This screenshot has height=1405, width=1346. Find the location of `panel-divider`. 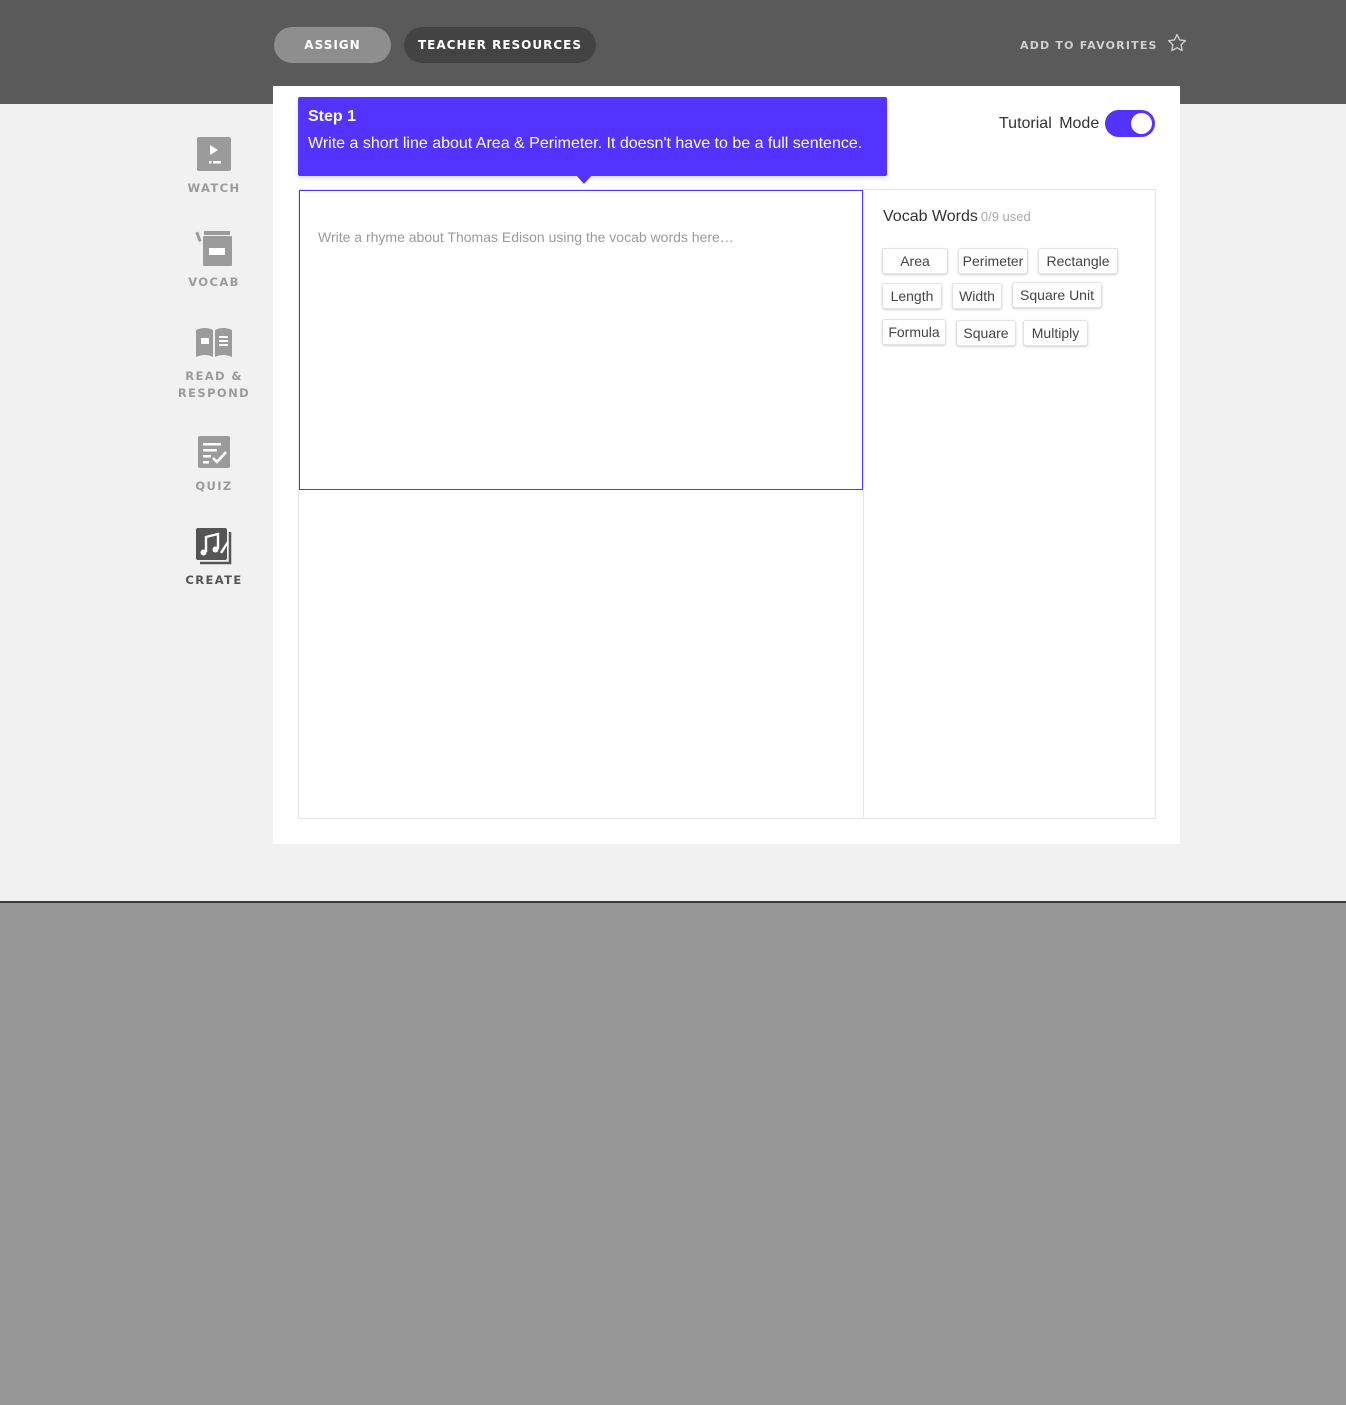

panel-divider is located at coordinates (863, 504).